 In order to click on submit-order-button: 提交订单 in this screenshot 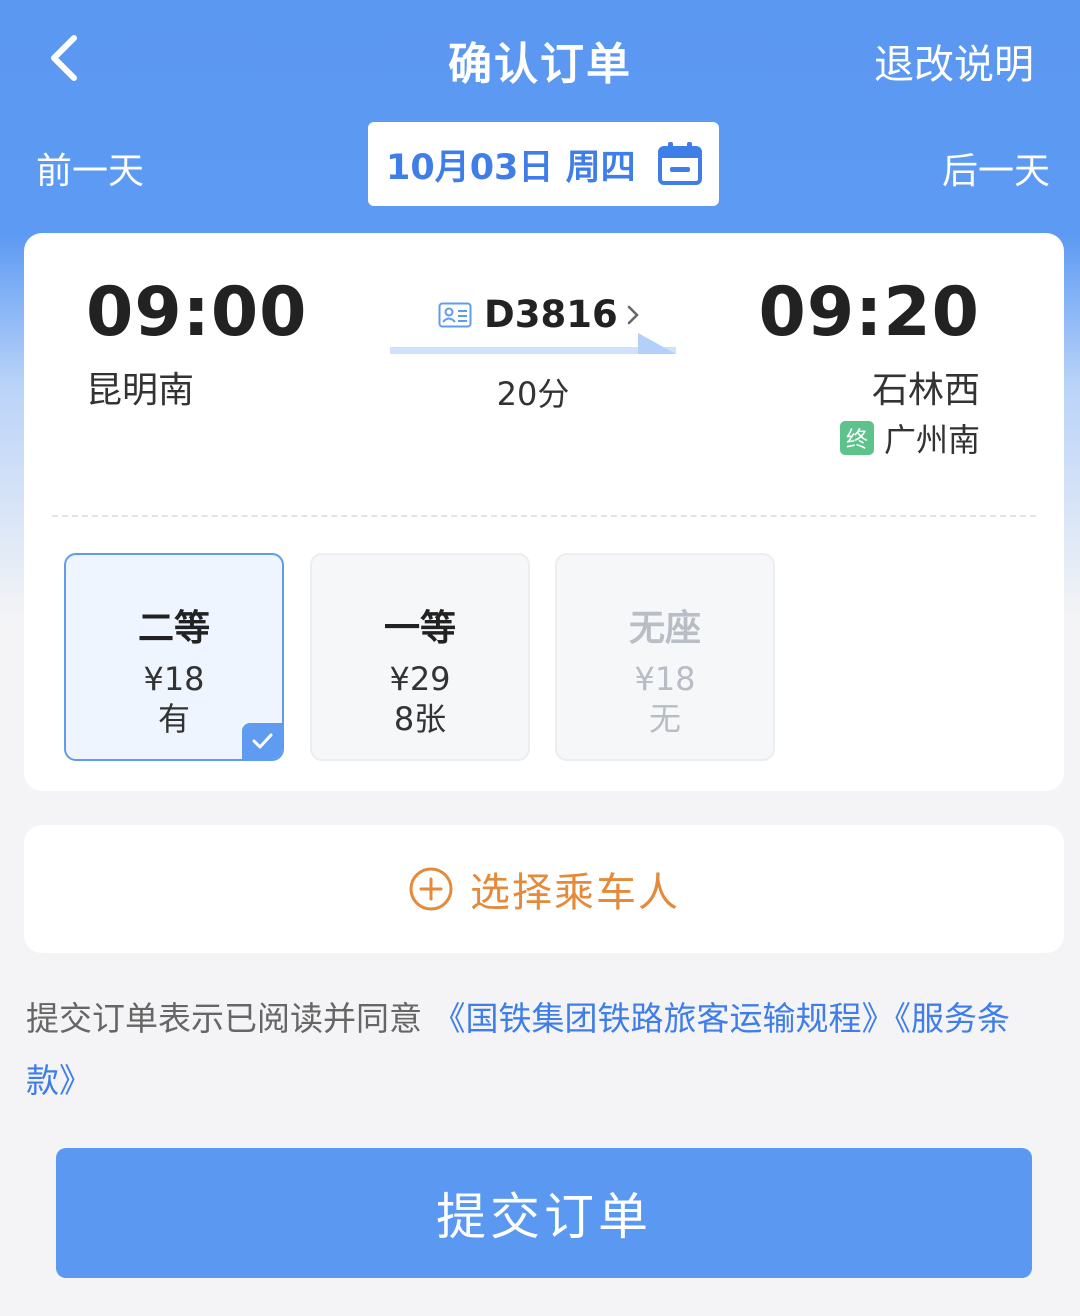, I will do `click(544, 1213)`.